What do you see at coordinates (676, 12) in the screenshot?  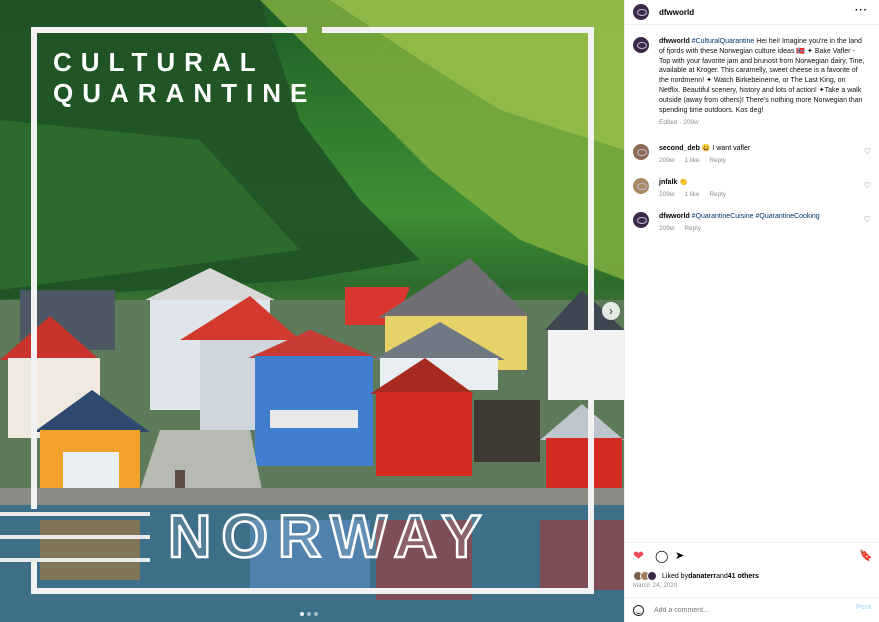 I see `header-username: dfwworld` at bounding box center [676, 12].